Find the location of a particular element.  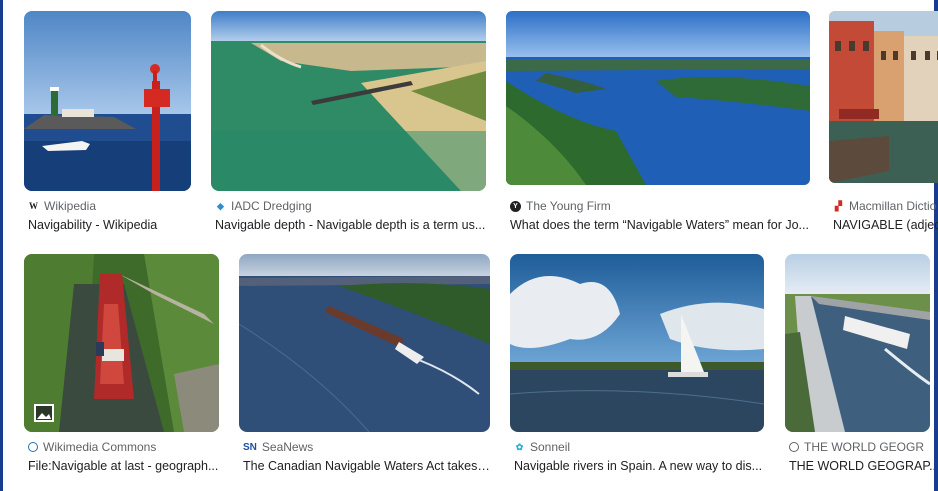

result-title: NAVIGABLE (adject is located at coordinates (885, 225).